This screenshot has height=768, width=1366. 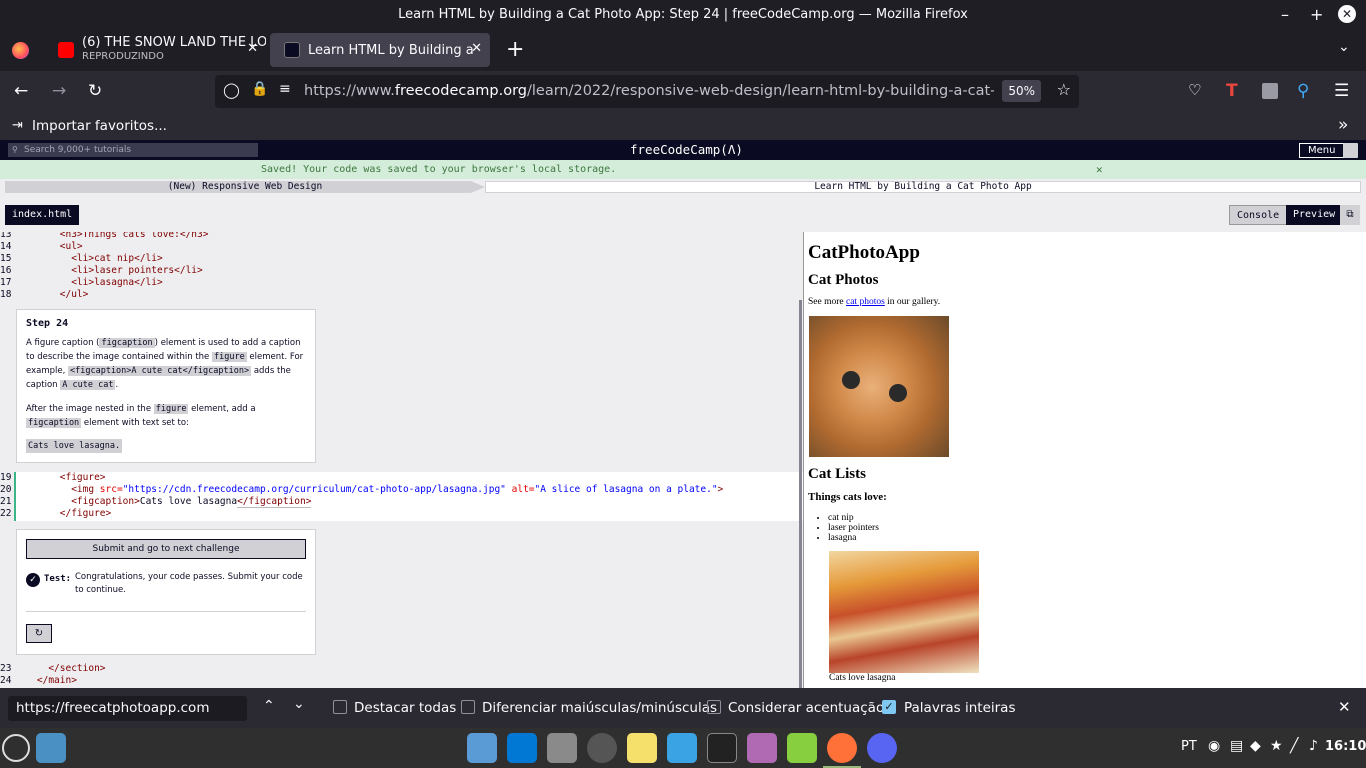 What do you see at coordinates (104, 236) in the screenshot?
I see `code-line: 13 <h3>Things cats love:</h3>` at bounding box center [104, 236].